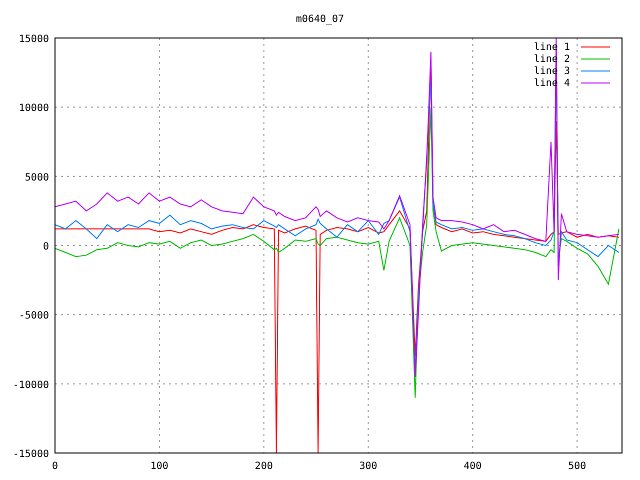 The image size is (640, 480). What do you see at coordinates (473, 466) in the screenshot?
I see `x-tick-label: 400` at bounding box center [473, 466].